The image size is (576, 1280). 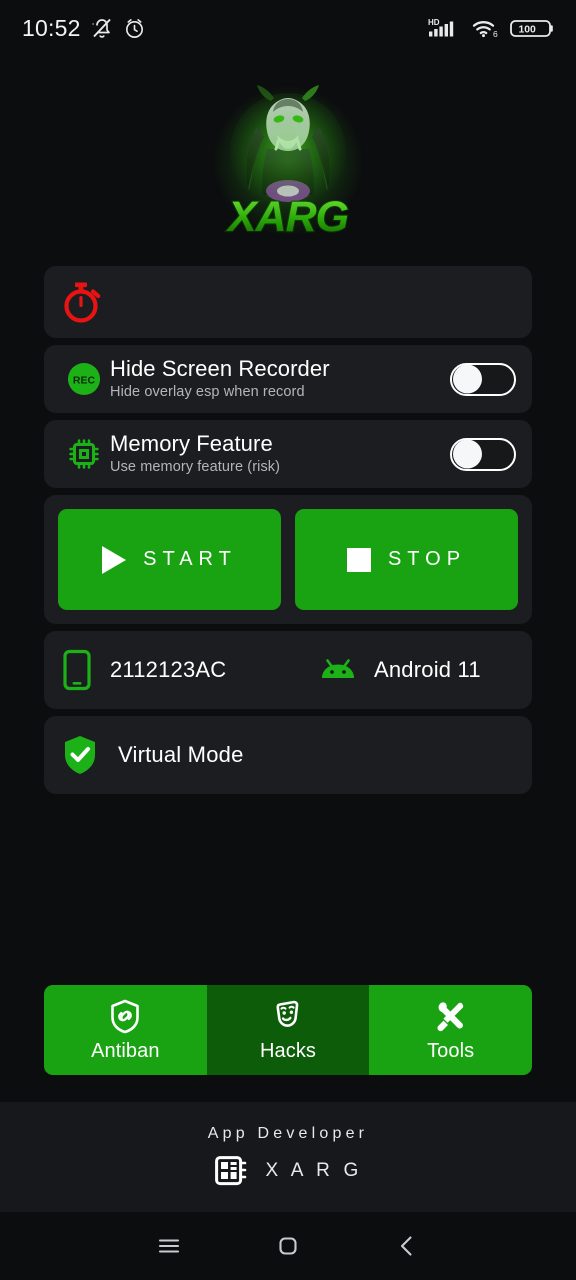 I want to click on status-bar-clock: 10:52, so click(x=51, y=27).